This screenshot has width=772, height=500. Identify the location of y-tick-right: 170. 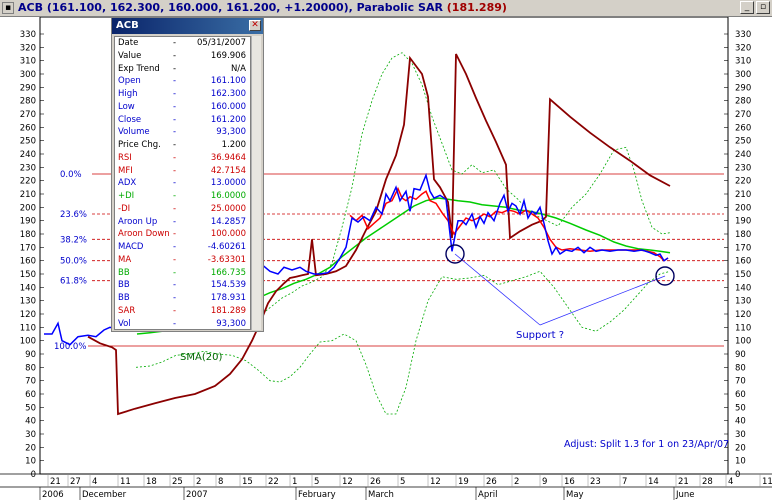
(743, 248).